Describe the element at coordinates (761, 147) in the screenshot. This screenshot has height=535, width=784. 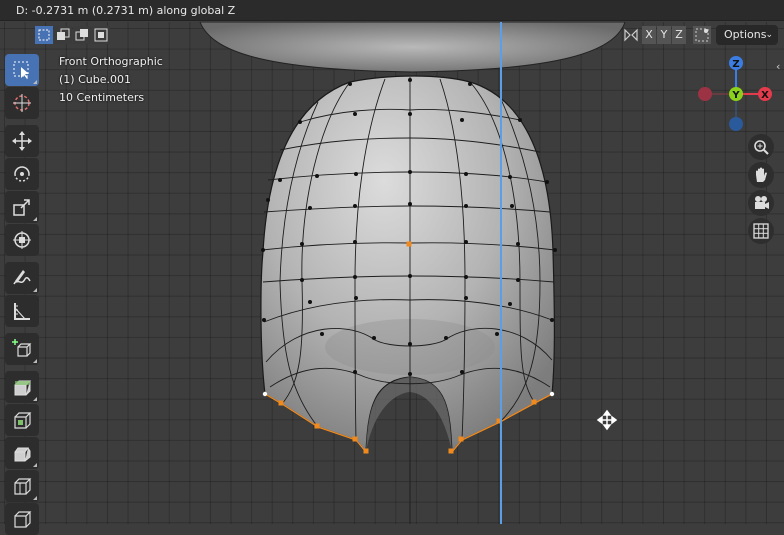
I see `zoom-icon` at that location.